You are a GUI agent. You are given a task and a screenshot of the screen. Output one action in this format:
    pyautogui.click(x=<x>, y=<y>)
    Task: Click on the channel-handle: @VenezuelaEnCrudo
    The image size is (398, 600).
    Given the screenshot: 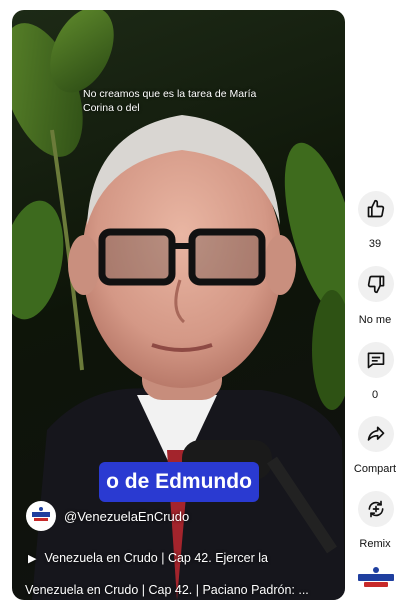 What is the action you would take?
    pyautogui.click(x=126, y=516)
    